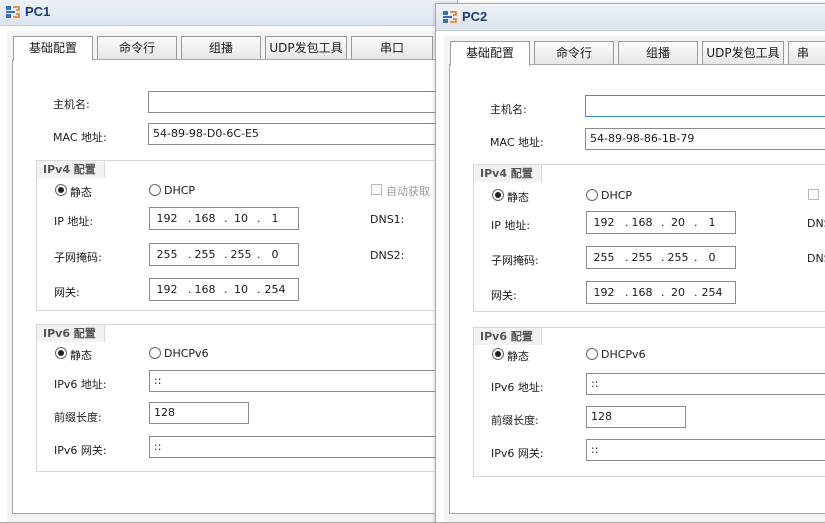 The image size is (825, 523). Describe the element at coordinates (507, 336) in the screenshot. I see `ipv6-group-title: IPv6 配置` at that location.